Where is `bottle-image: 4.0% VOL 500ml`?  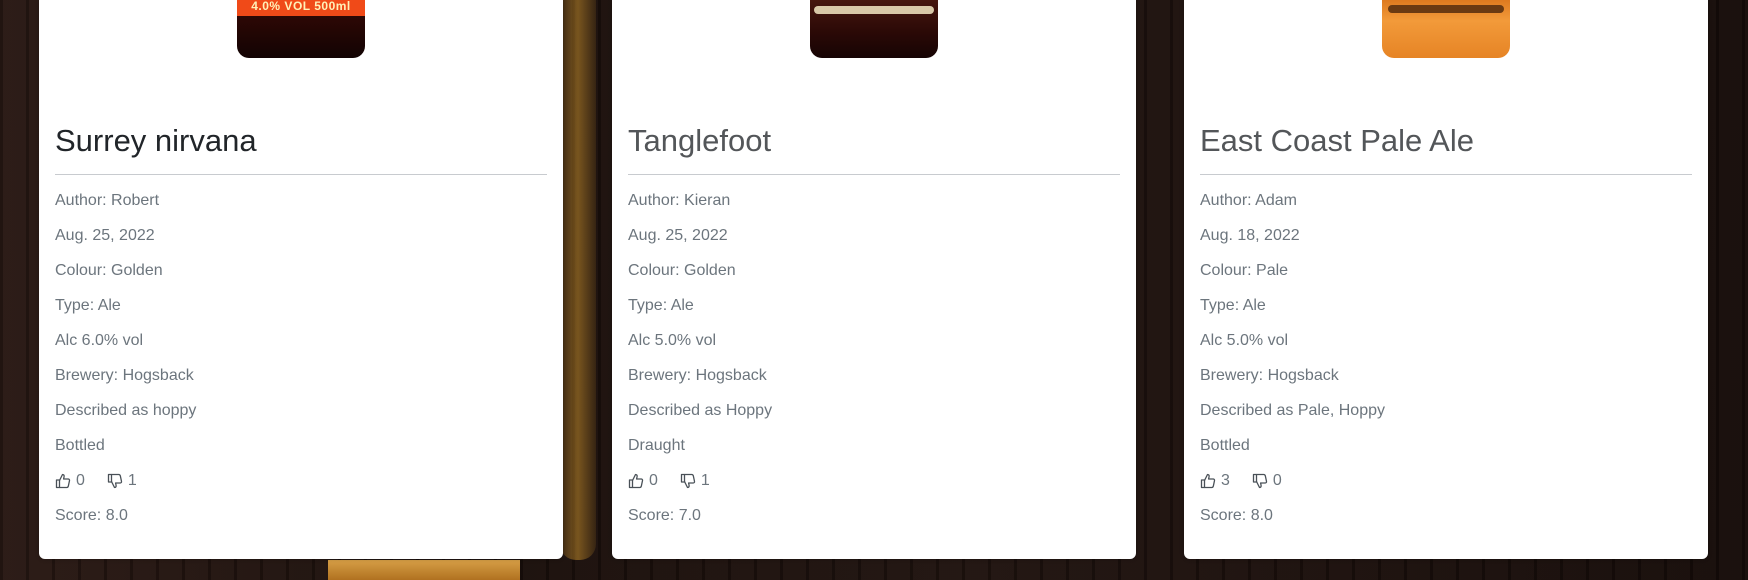
bottle-image: 4.0% VOL 500ml is located at coordinates (301, 29).